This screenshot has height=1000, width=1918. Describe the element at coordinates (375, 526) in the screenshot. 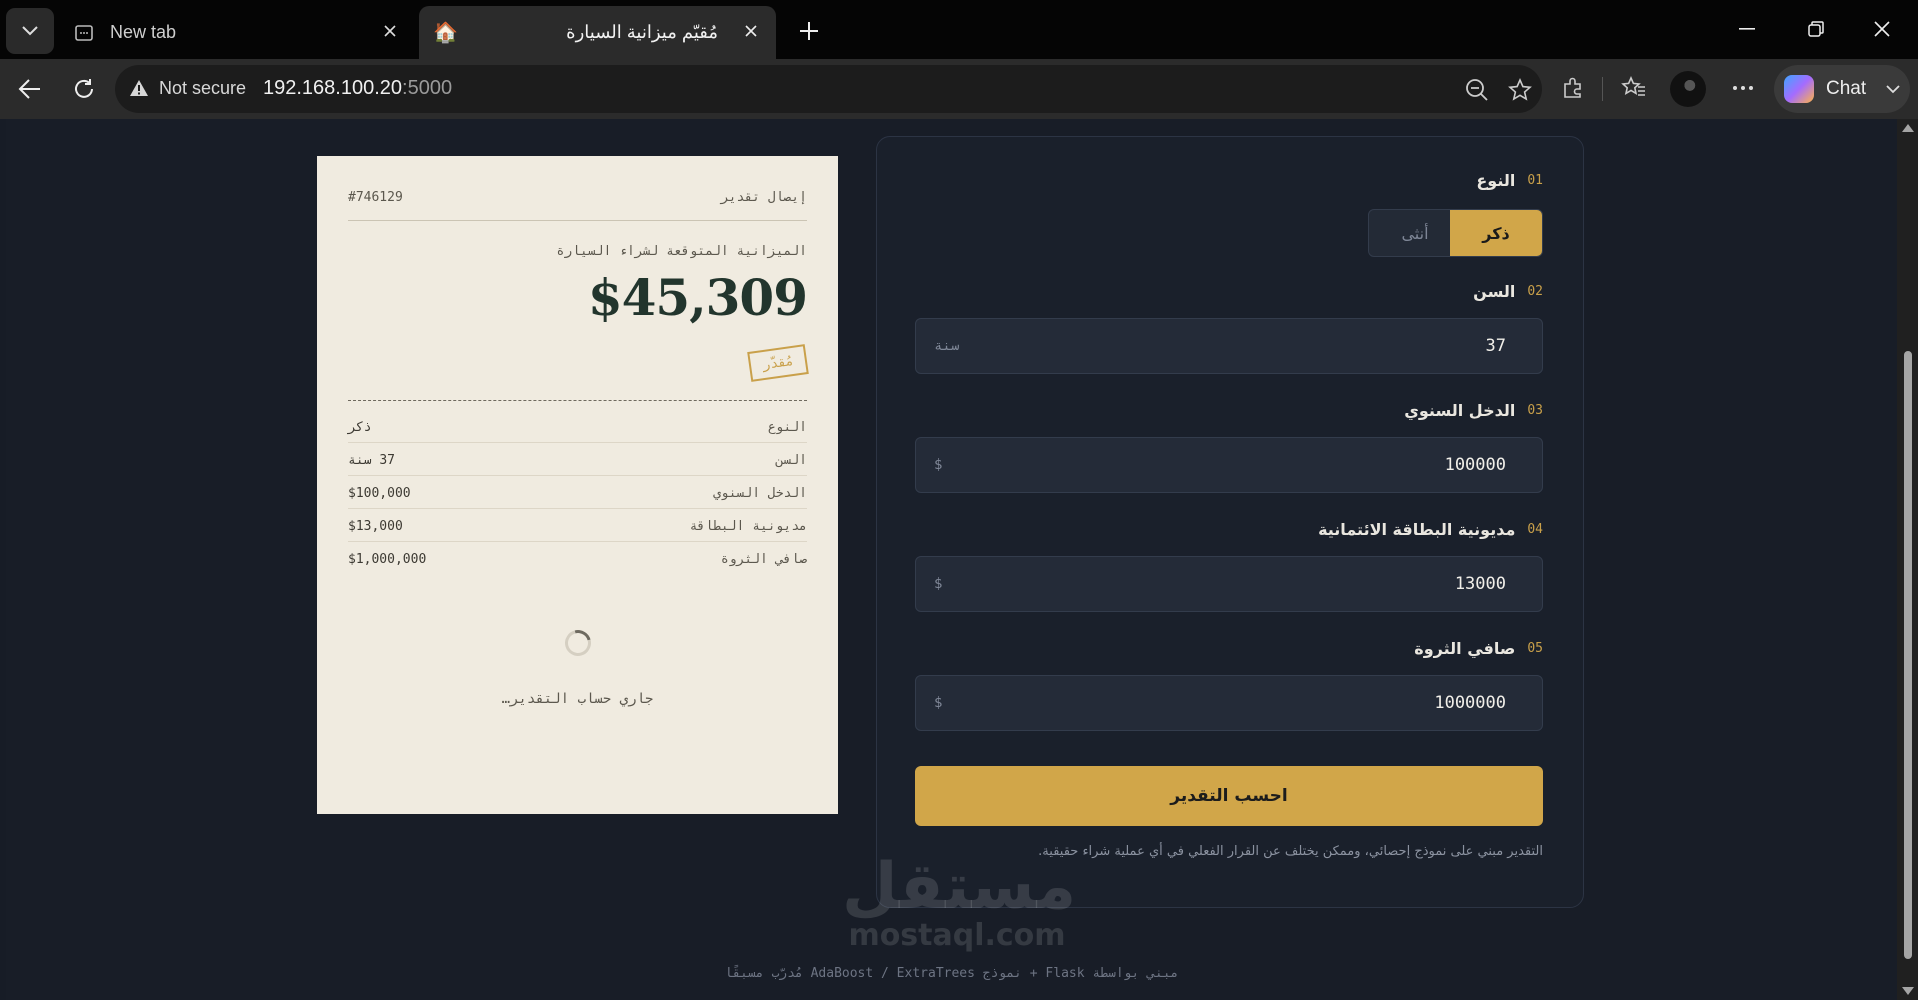

I see `summary-value: $13,000` at that location.